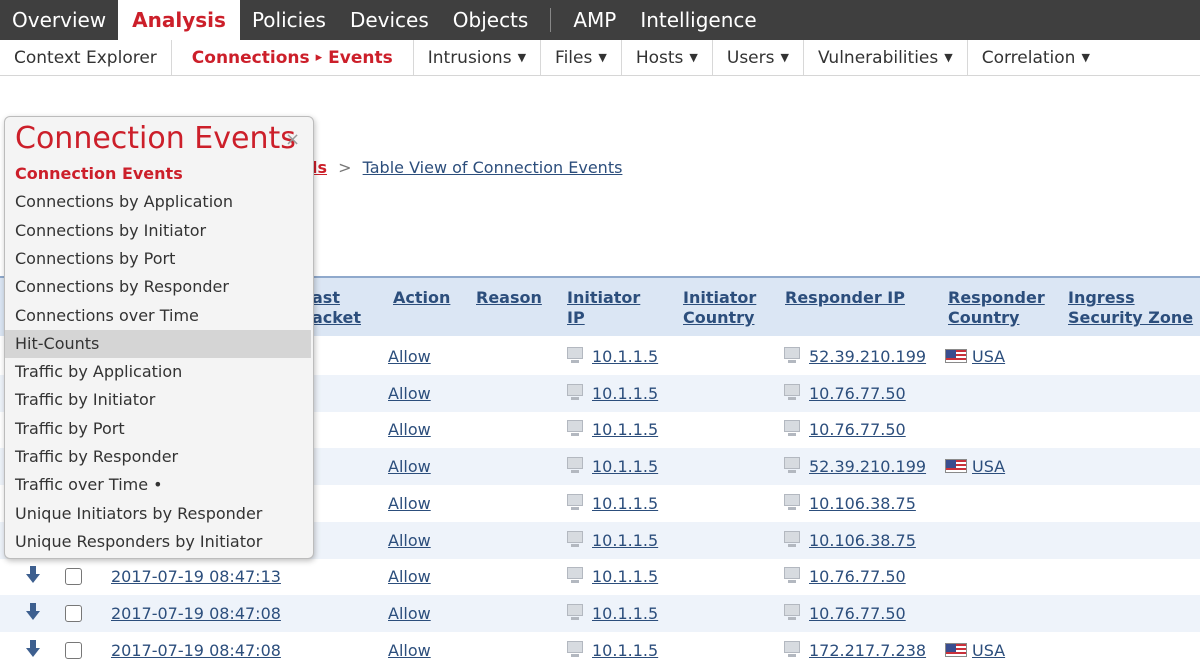 The image size is (1200, 669). Describe the element at coordinates (179, 20) in the screenshot. I see `nav-analysis: Analysis` at that location.